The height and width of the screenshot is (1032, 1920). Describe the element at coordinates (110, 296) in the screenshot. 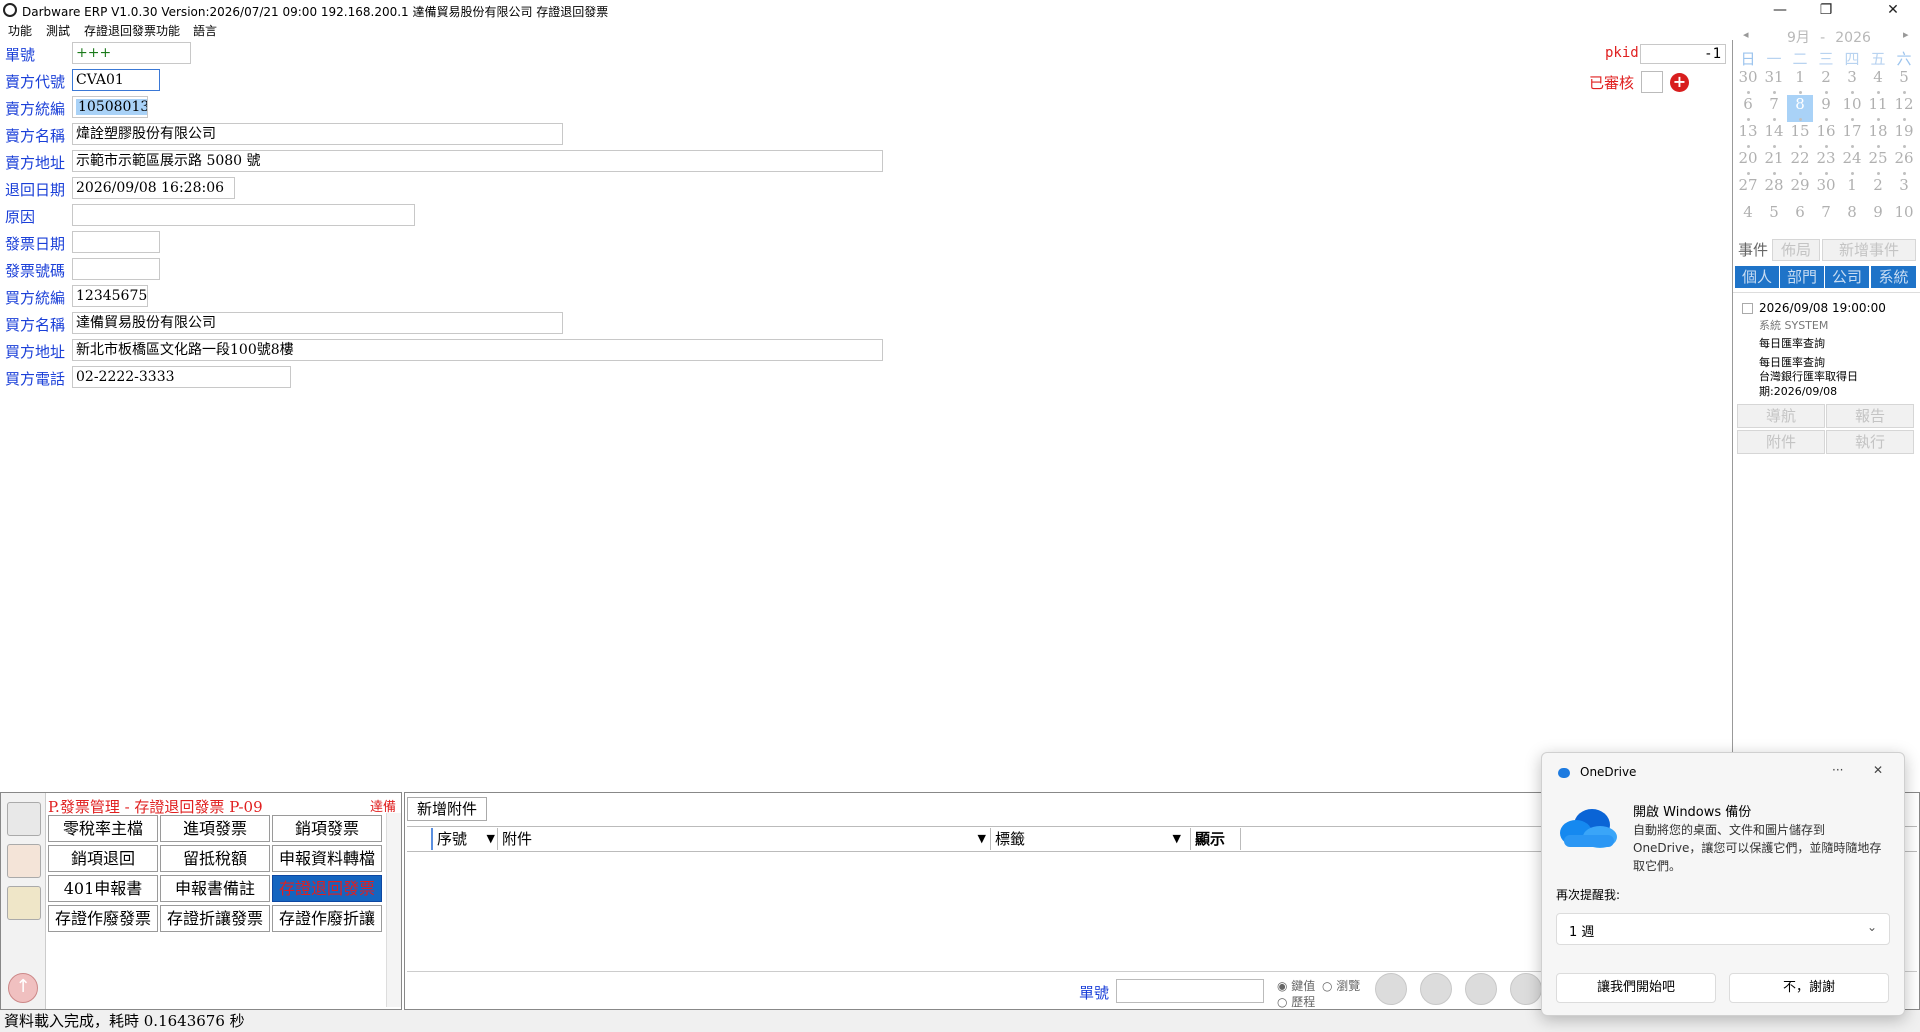

I see `buyer-tax-id-field: 12345675` at that location.